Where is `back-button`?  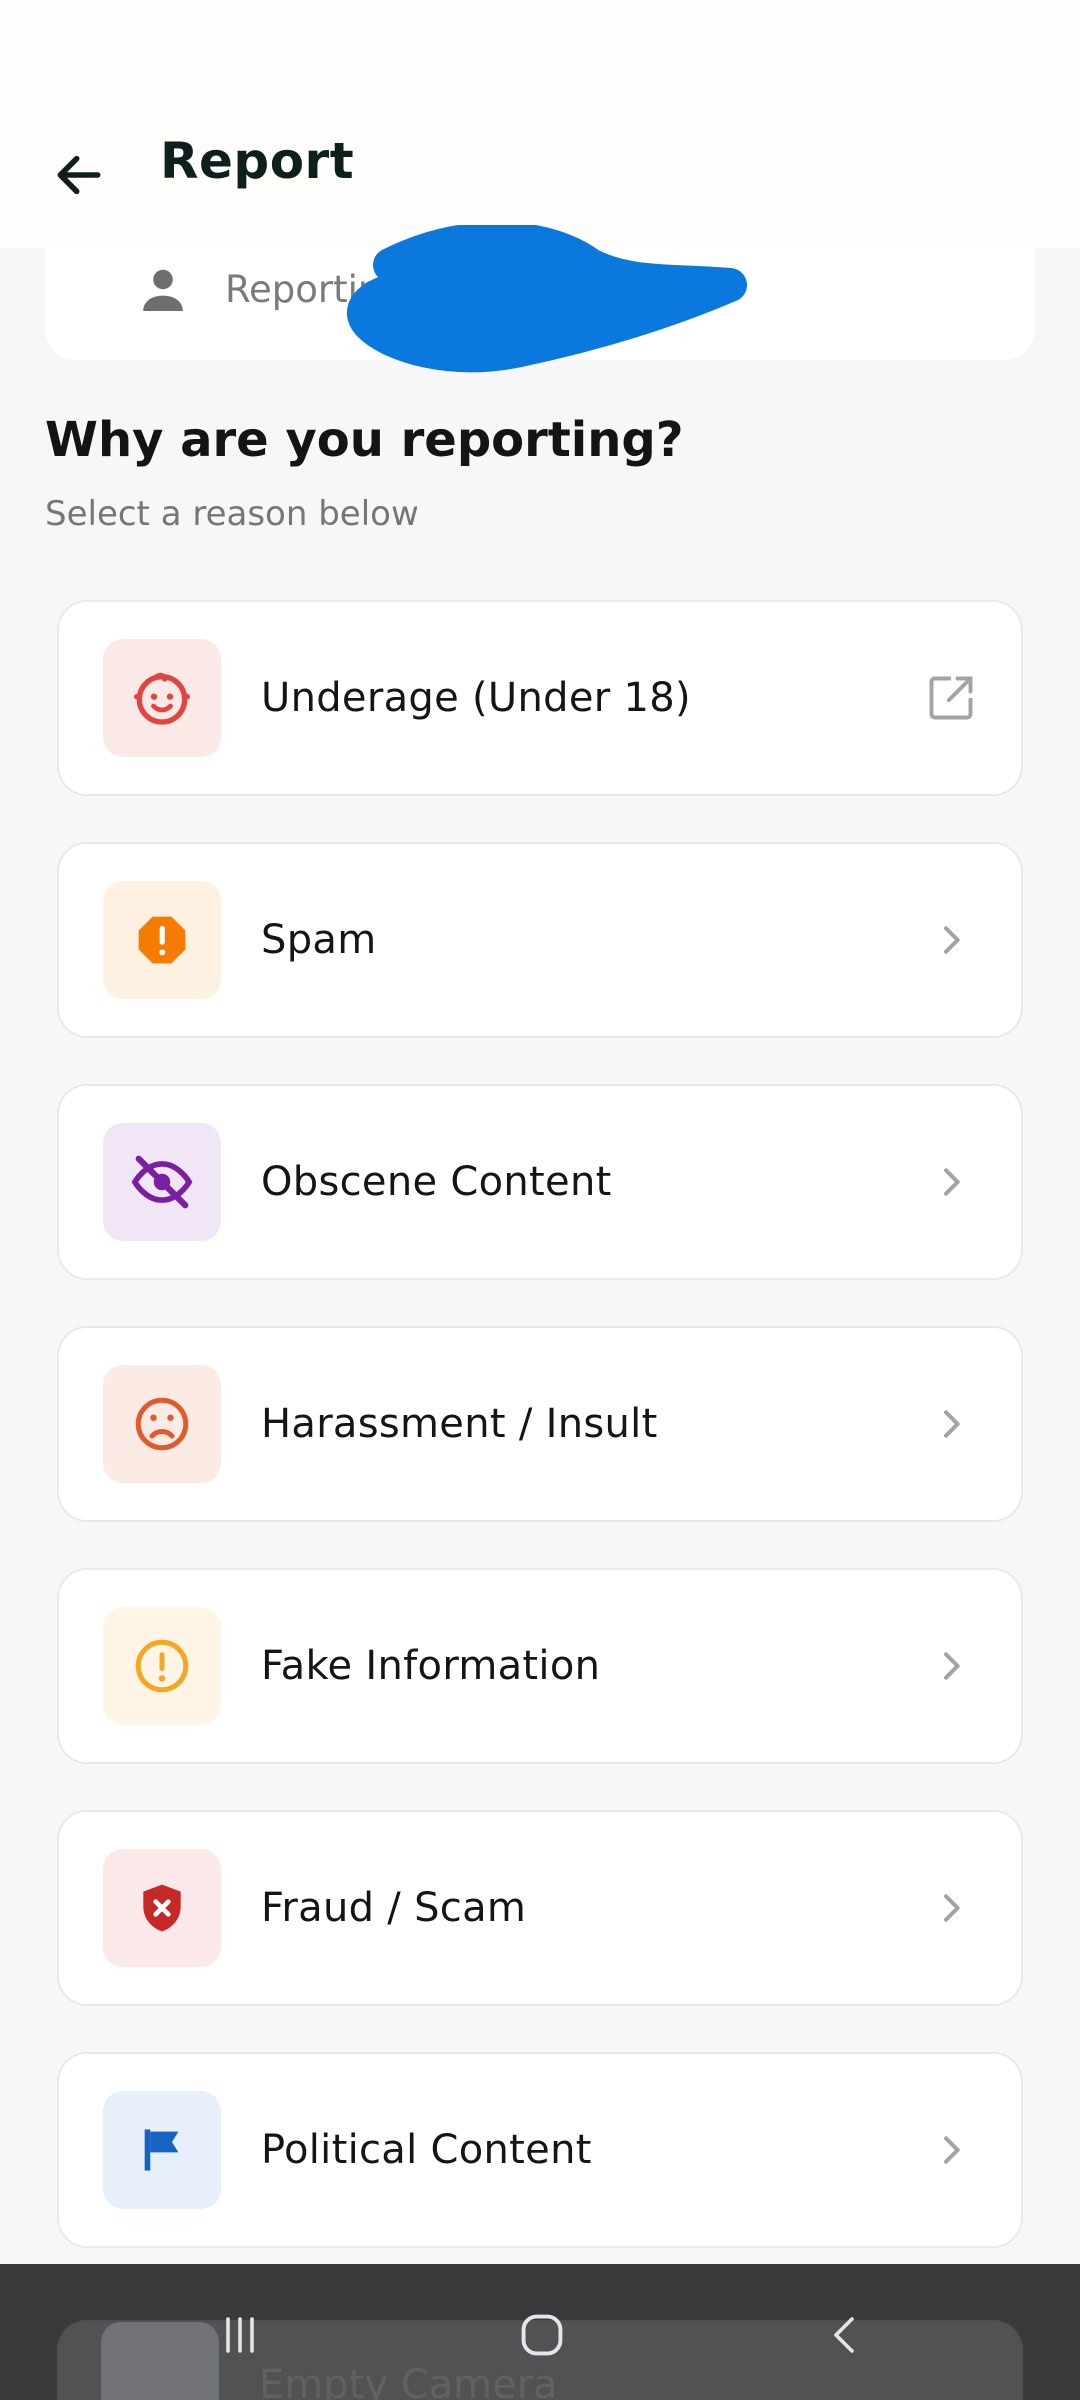 back-button is located at coordinates (79, 175).